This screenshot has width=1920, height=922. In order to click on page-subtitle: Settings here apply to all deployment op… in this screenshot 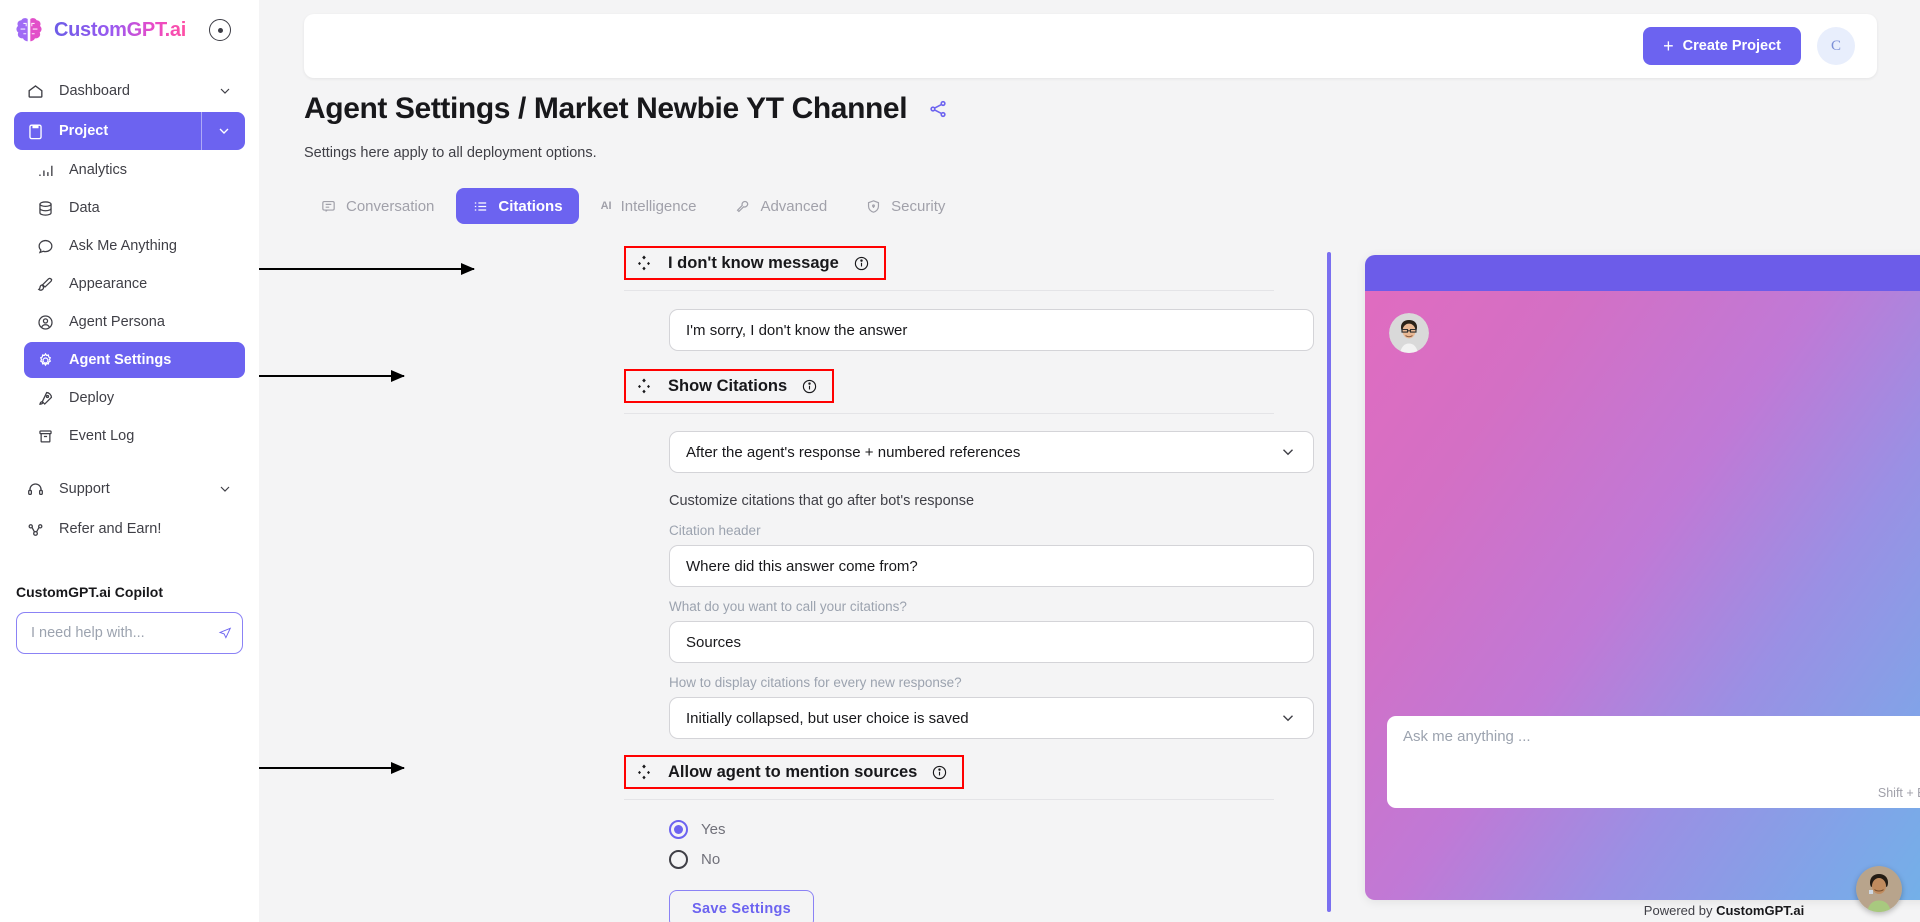, I will do `click(450, 153)`.